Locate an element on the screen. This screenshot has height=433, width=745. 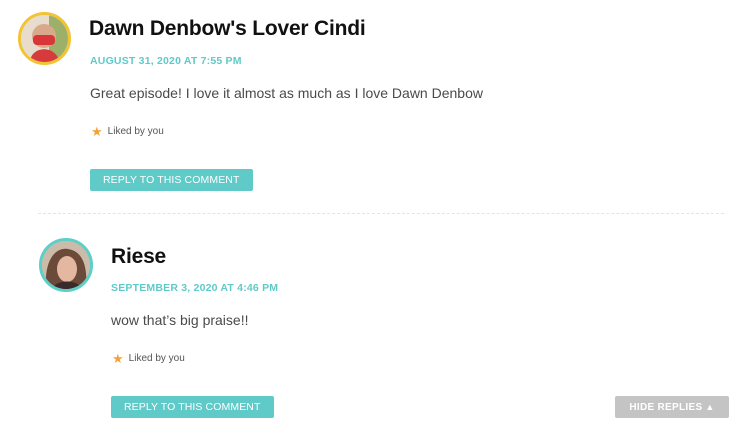
comment-author: Riese is located at coordinates (138, 257).